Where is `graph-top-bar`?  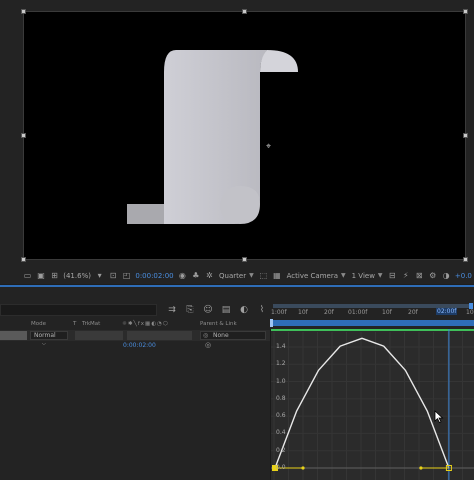 graph-top-bar is located at coordinates (372, 330).